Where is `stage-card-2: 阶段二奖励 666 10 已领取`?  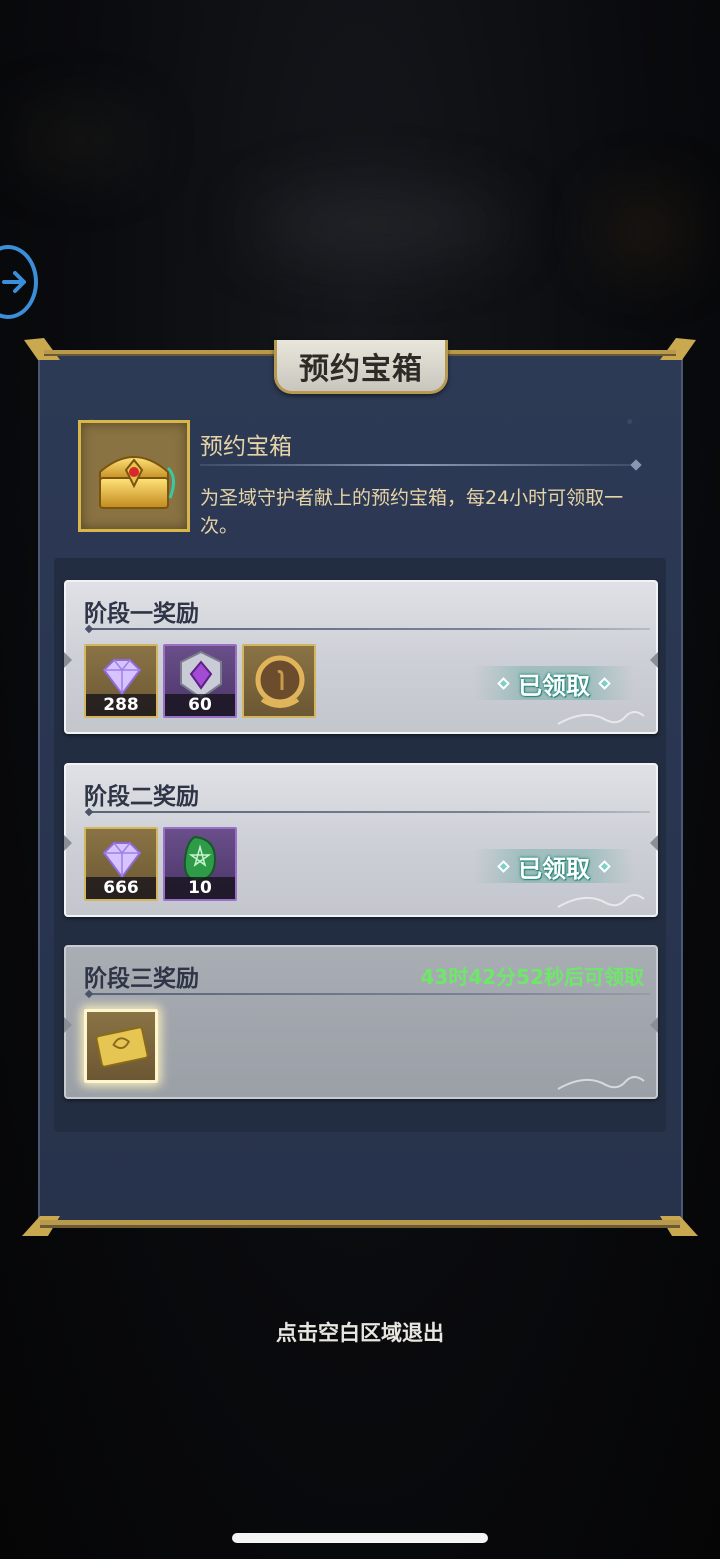 stage-card-2: 阶段二奖励 666 10 已领取 is located at coordinates (361, 840).